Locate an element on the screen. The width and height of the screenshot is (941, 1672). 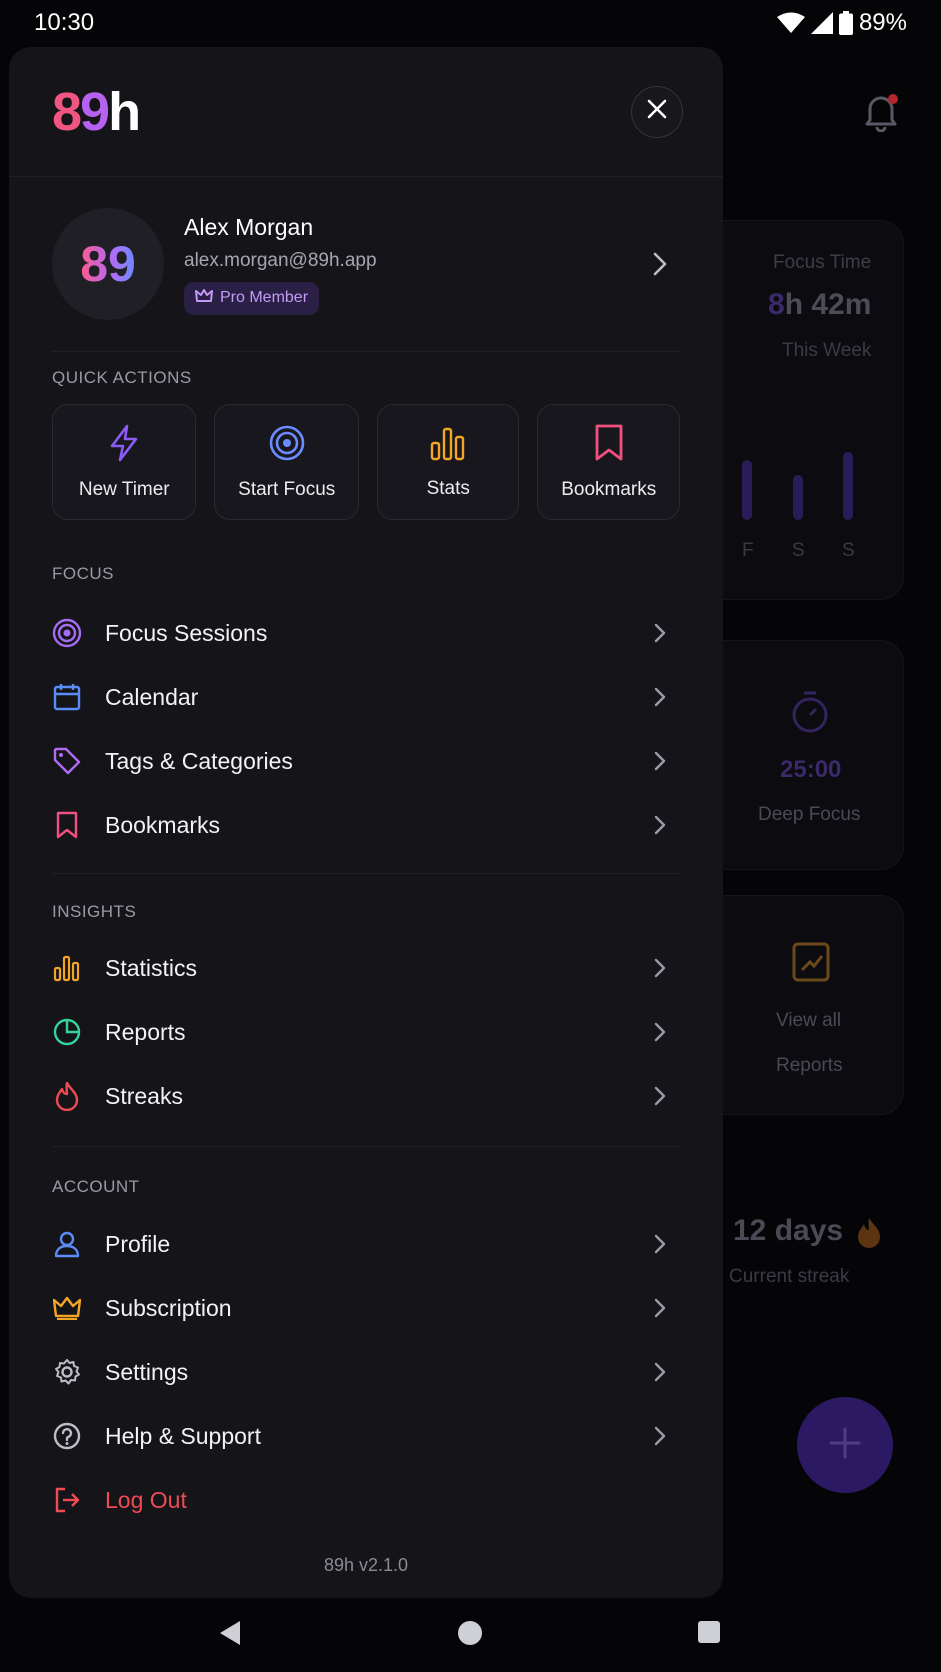
focus-time-value: 8h 42m is located at coordinates (820, 304).